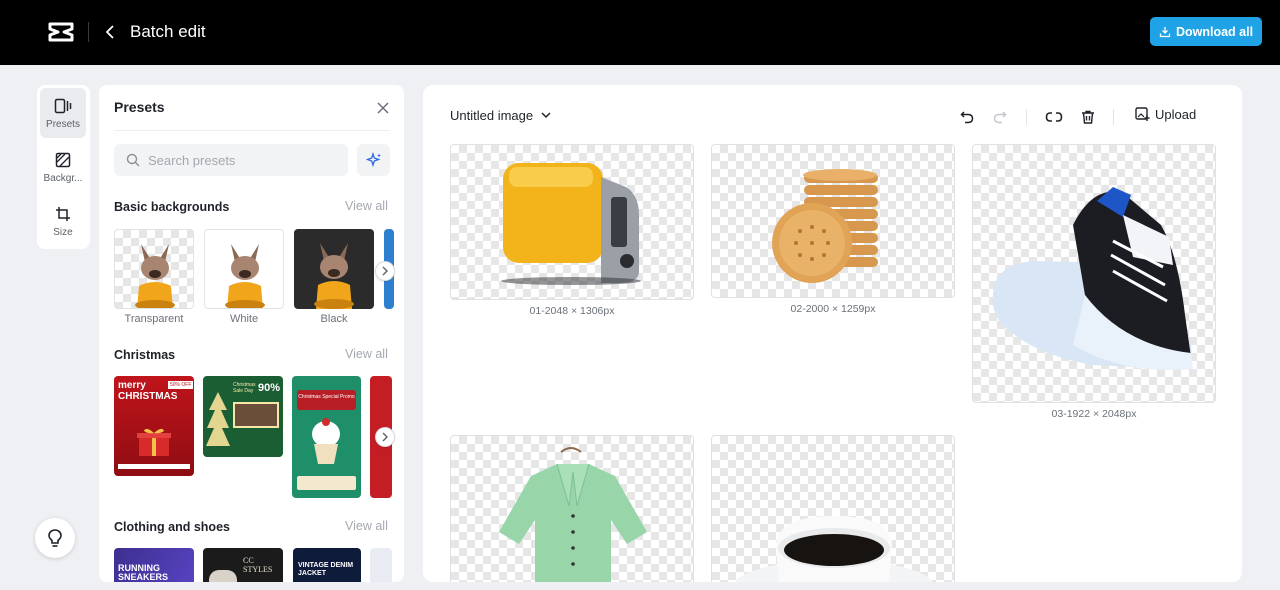 The height and width of the screenshot is (590, 1280). I want to click on template-badge: 50% OFF, so click(181, 385).